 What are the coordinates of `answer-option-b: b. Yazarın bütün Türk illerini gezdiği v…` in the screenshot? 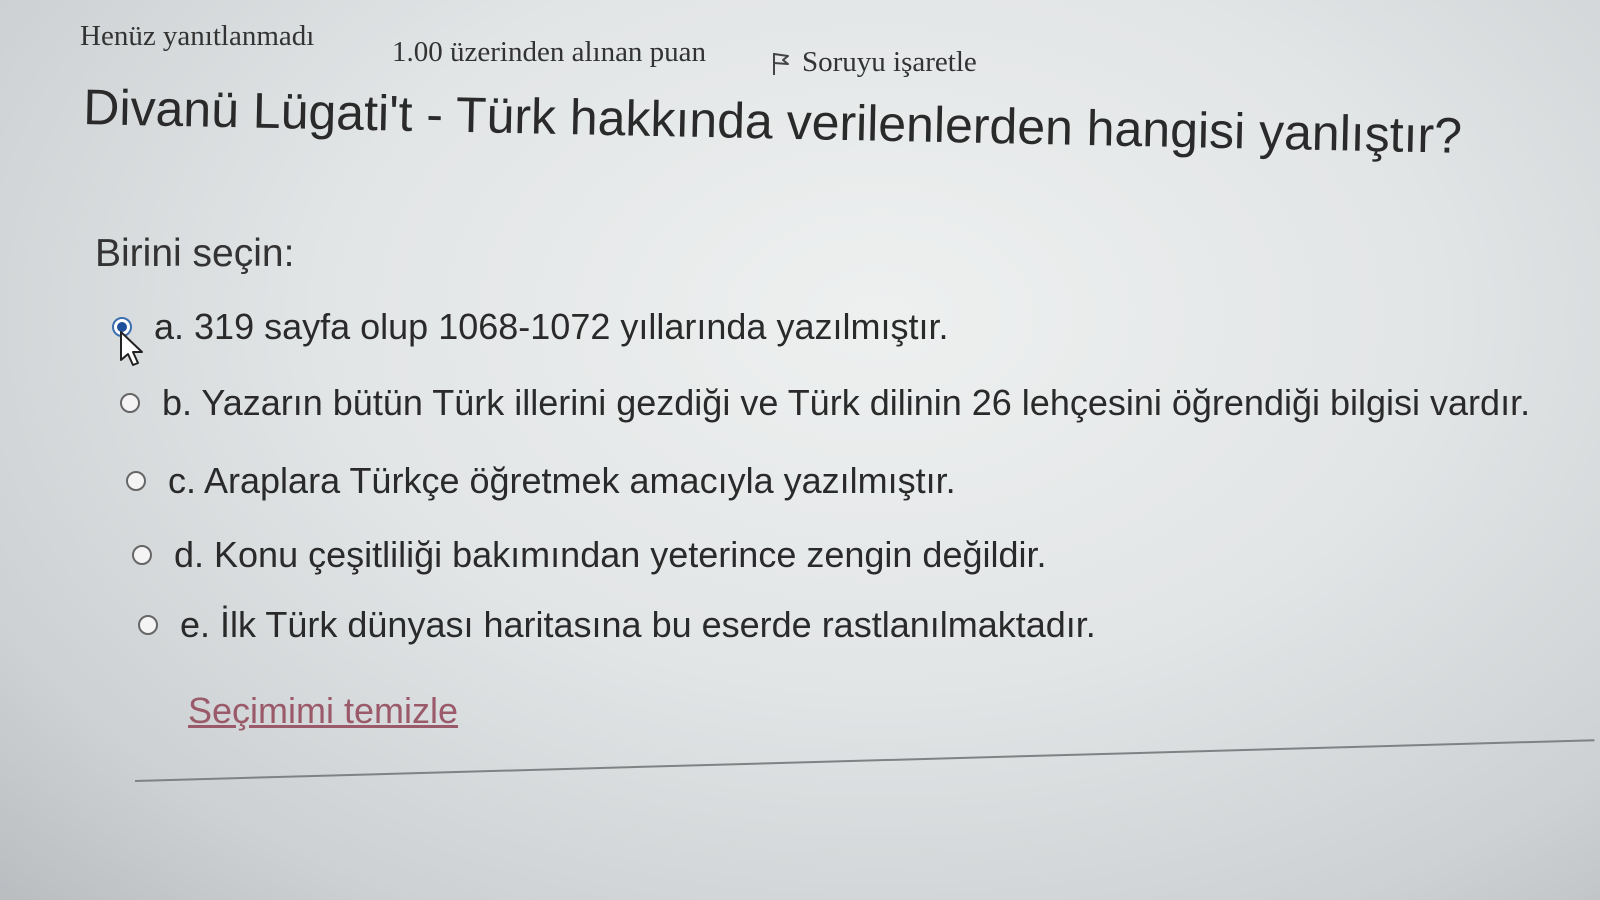 It's located at (825, 403).